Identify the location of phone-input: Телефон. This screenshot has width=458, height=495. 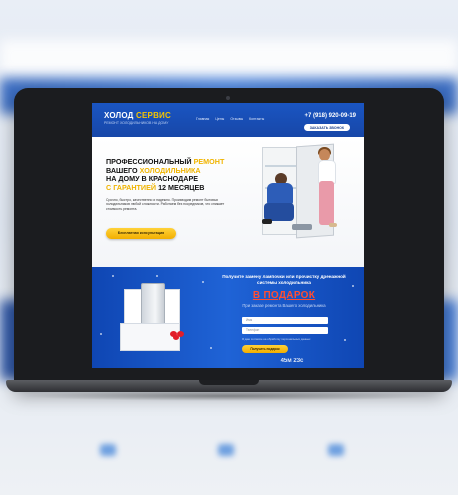
(285, 330).